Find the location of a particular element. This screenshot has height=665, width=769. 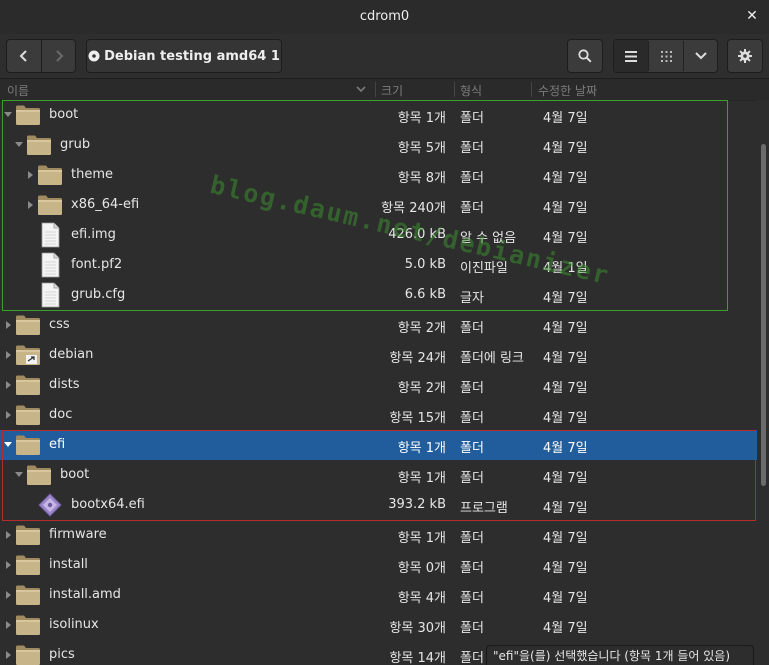

back-button is located at coordinates (24, 56).